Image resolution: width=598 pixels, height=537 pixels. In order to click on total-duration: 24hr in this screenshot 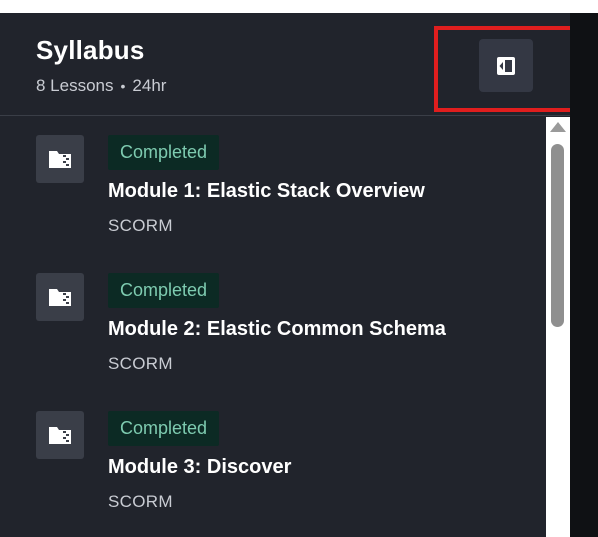, I will do `click(149, 85)`.